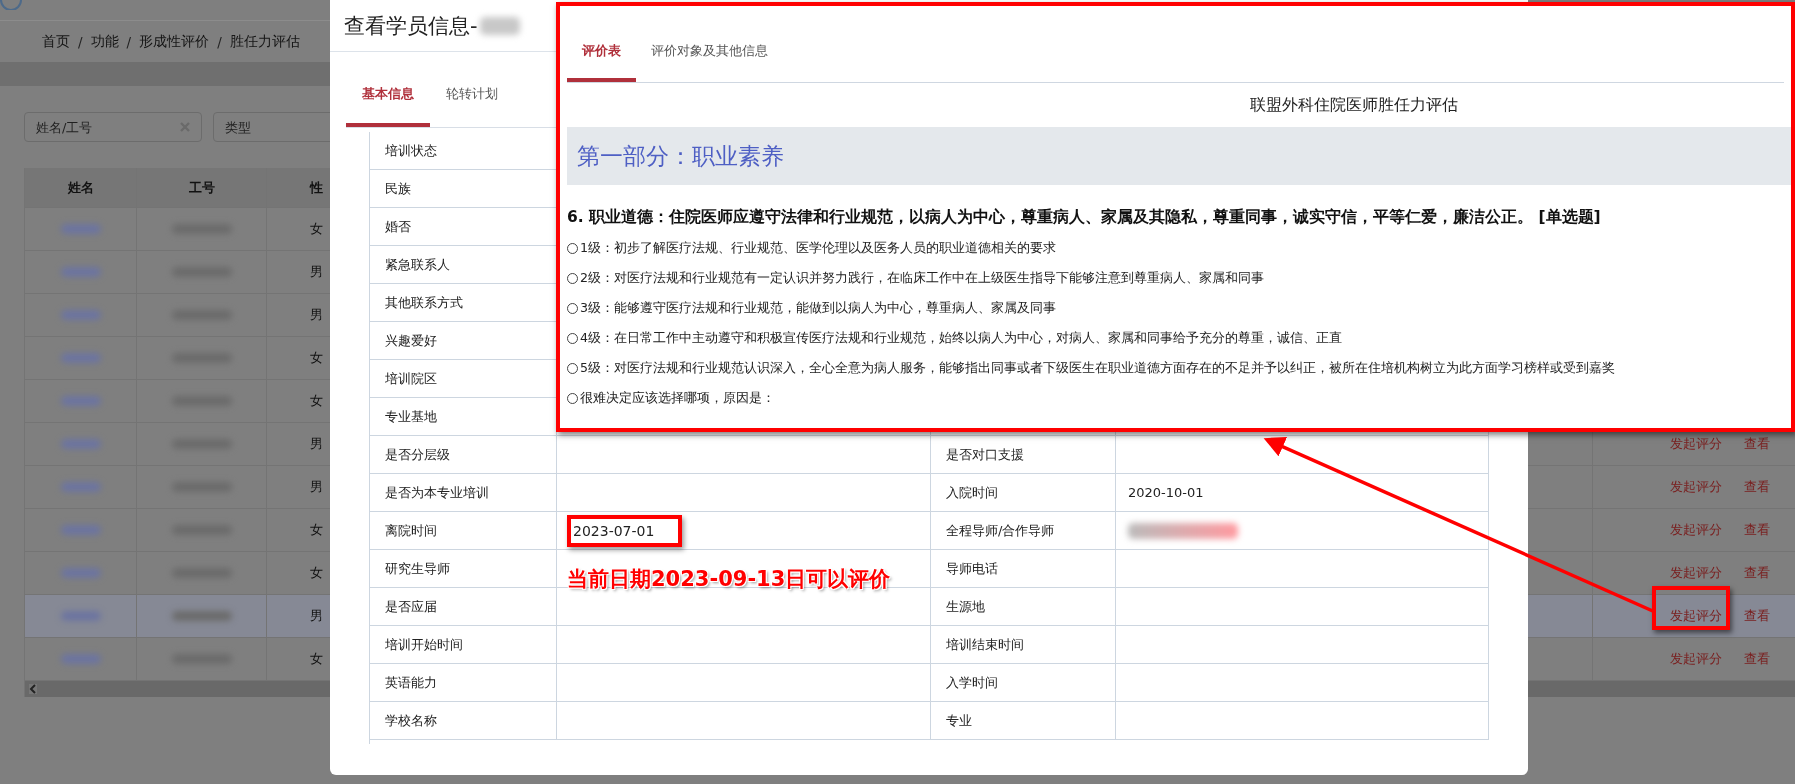 Image resolution: width=1795 pixels, height=784 pixels. What do you see at coordinates (33, 689) in the screenshot?
I see `scroll-left-icon` at bounding box center [33, 689].